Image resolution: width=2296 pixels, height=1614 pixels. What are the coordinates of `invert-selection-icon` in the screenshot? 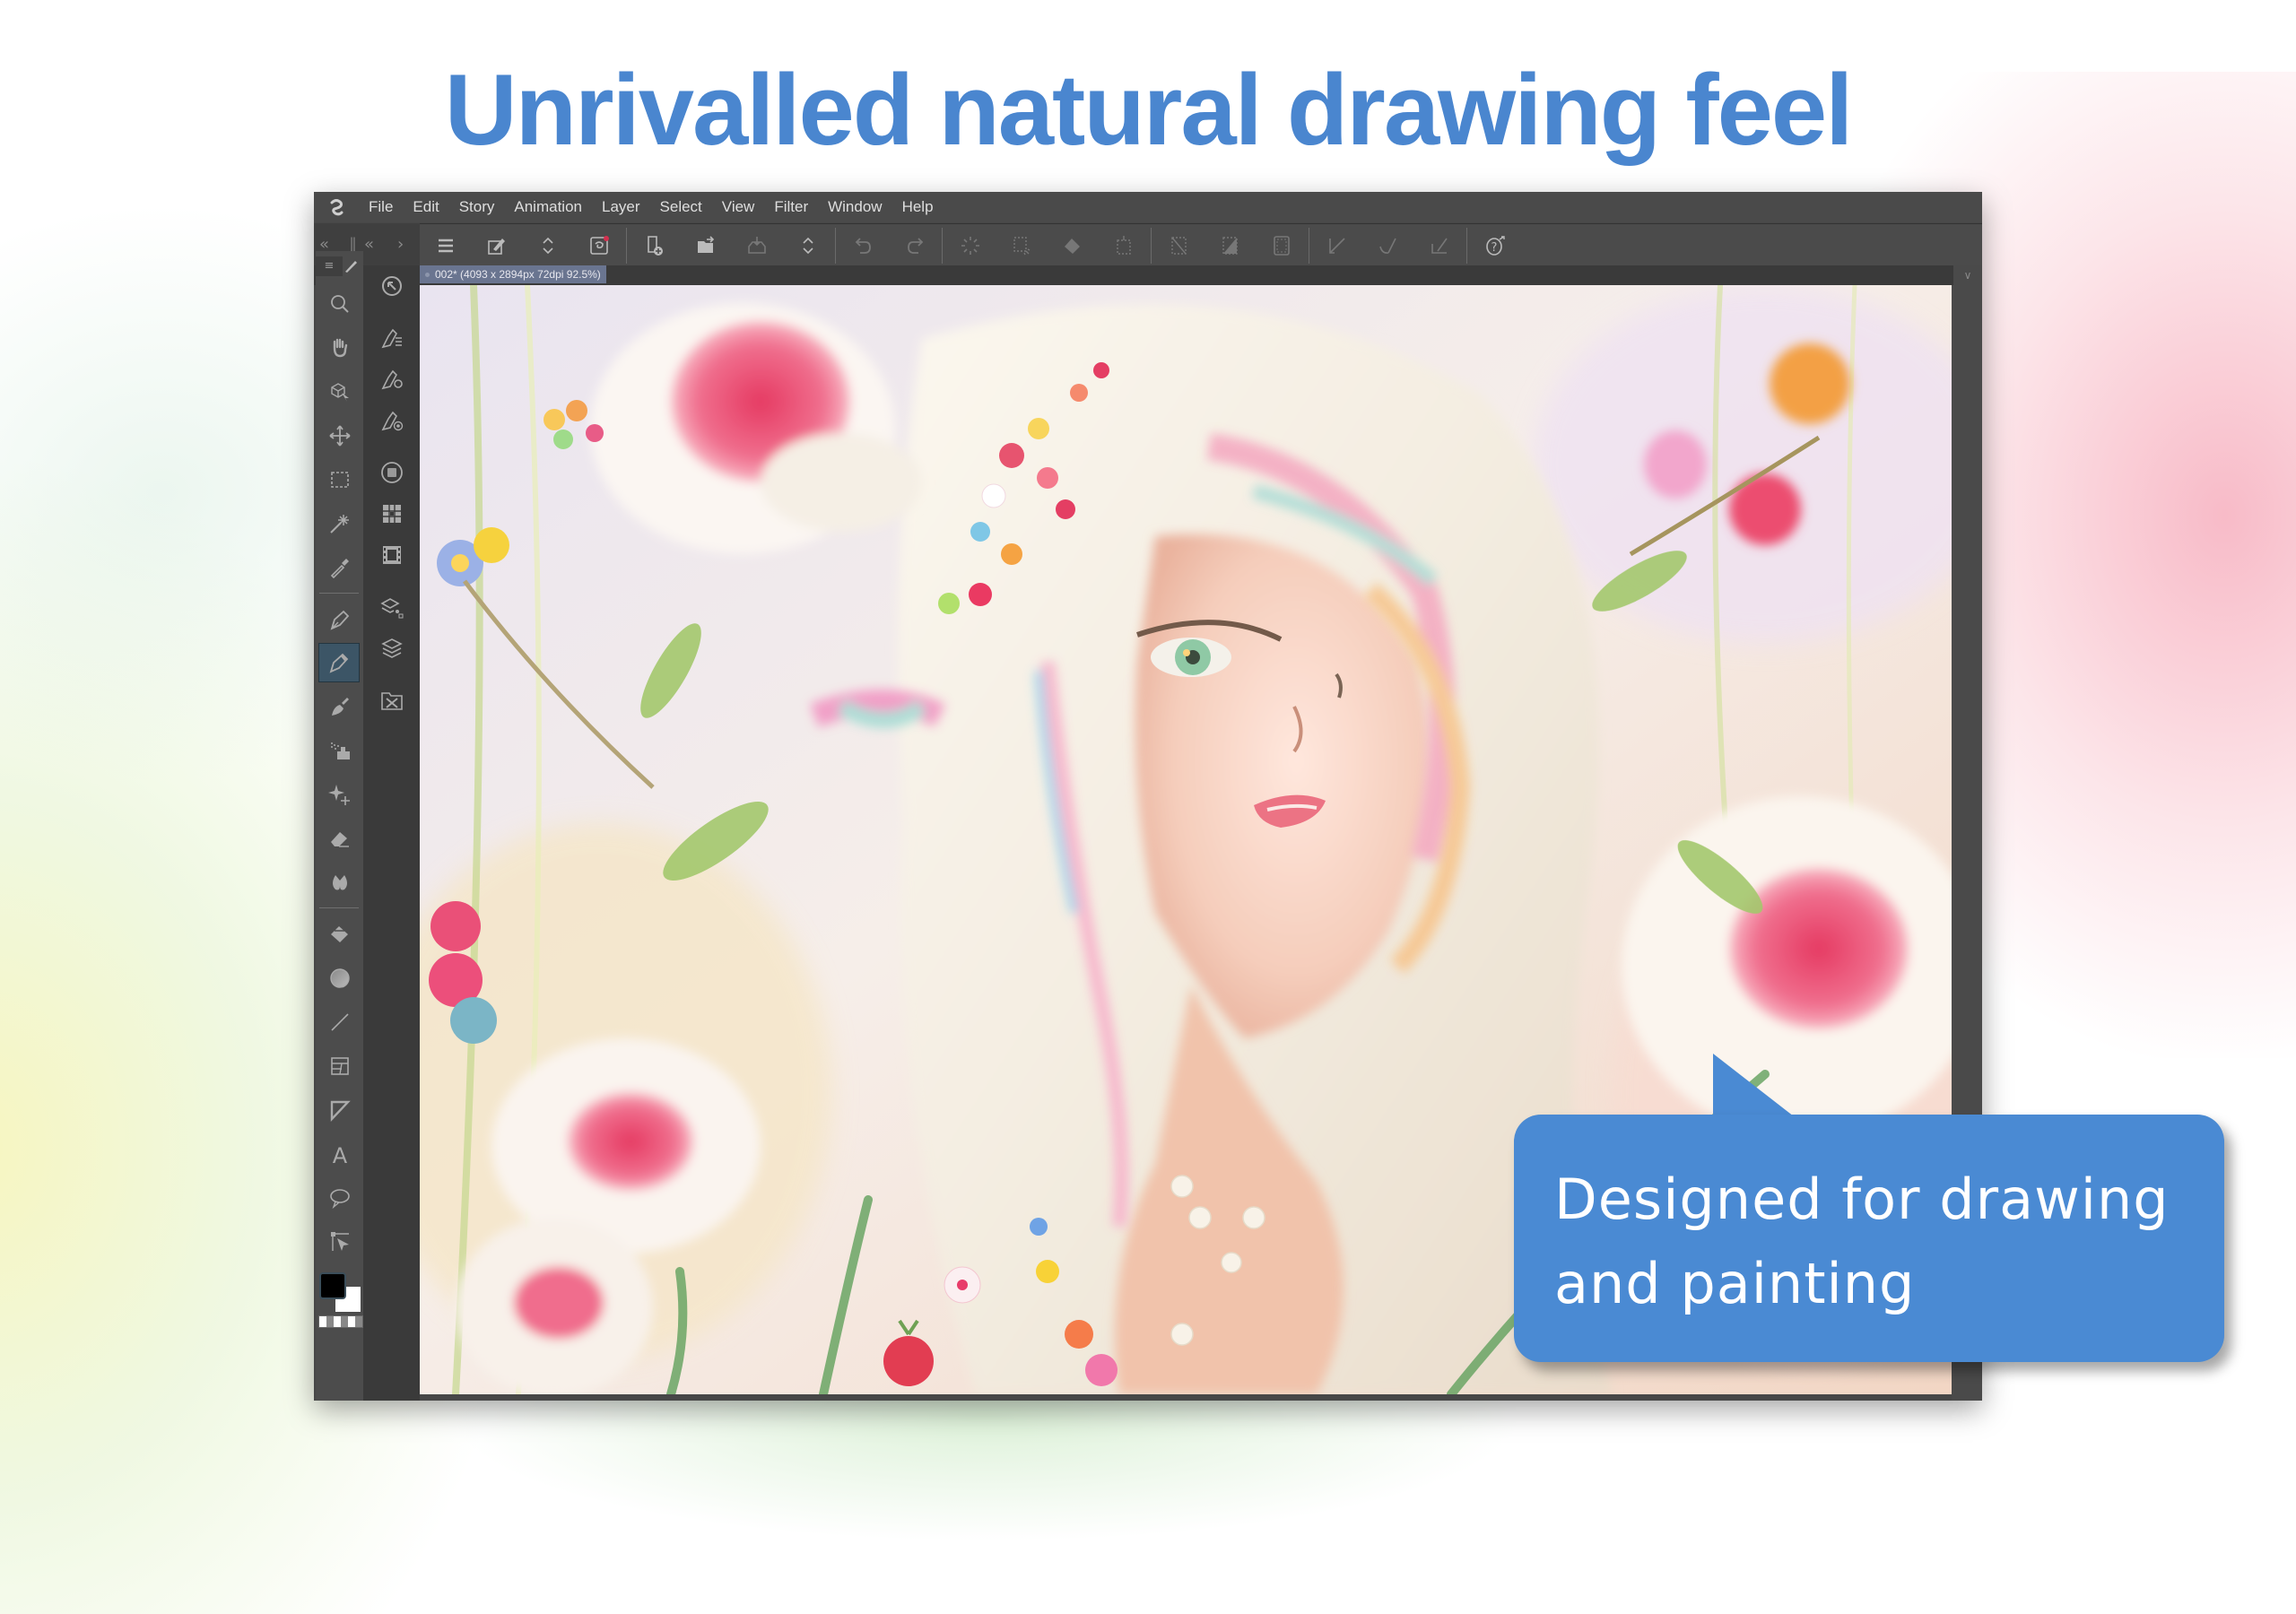 It's located at (1179, 245).